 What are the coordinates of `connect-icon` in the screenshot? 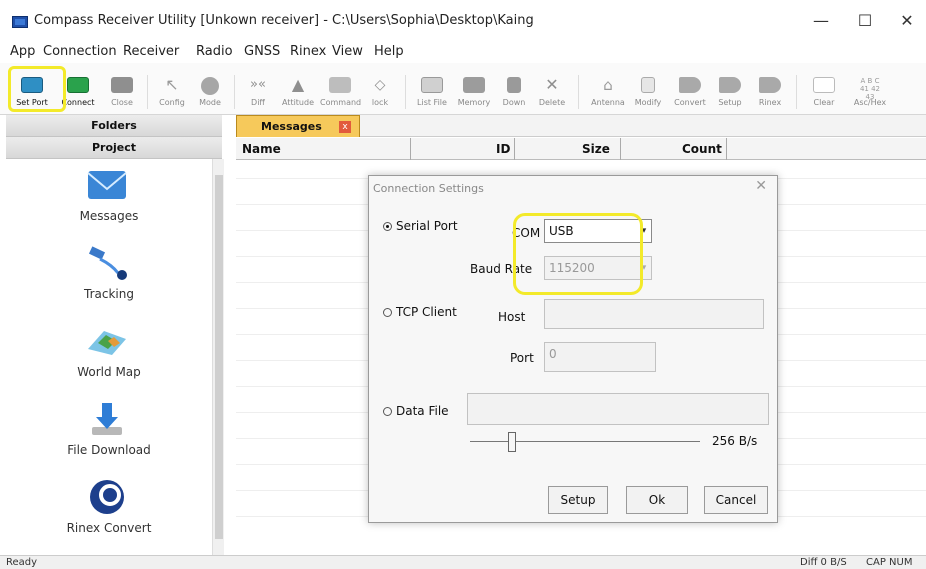 It's located at (78, 85).